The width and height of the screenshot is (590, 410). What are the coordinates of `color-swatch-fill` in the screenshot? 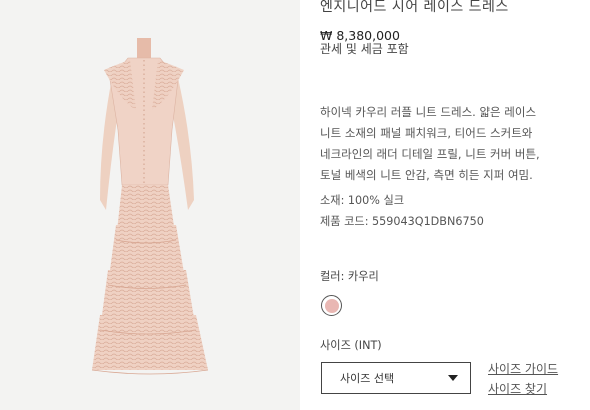 It's located at (331, 305).